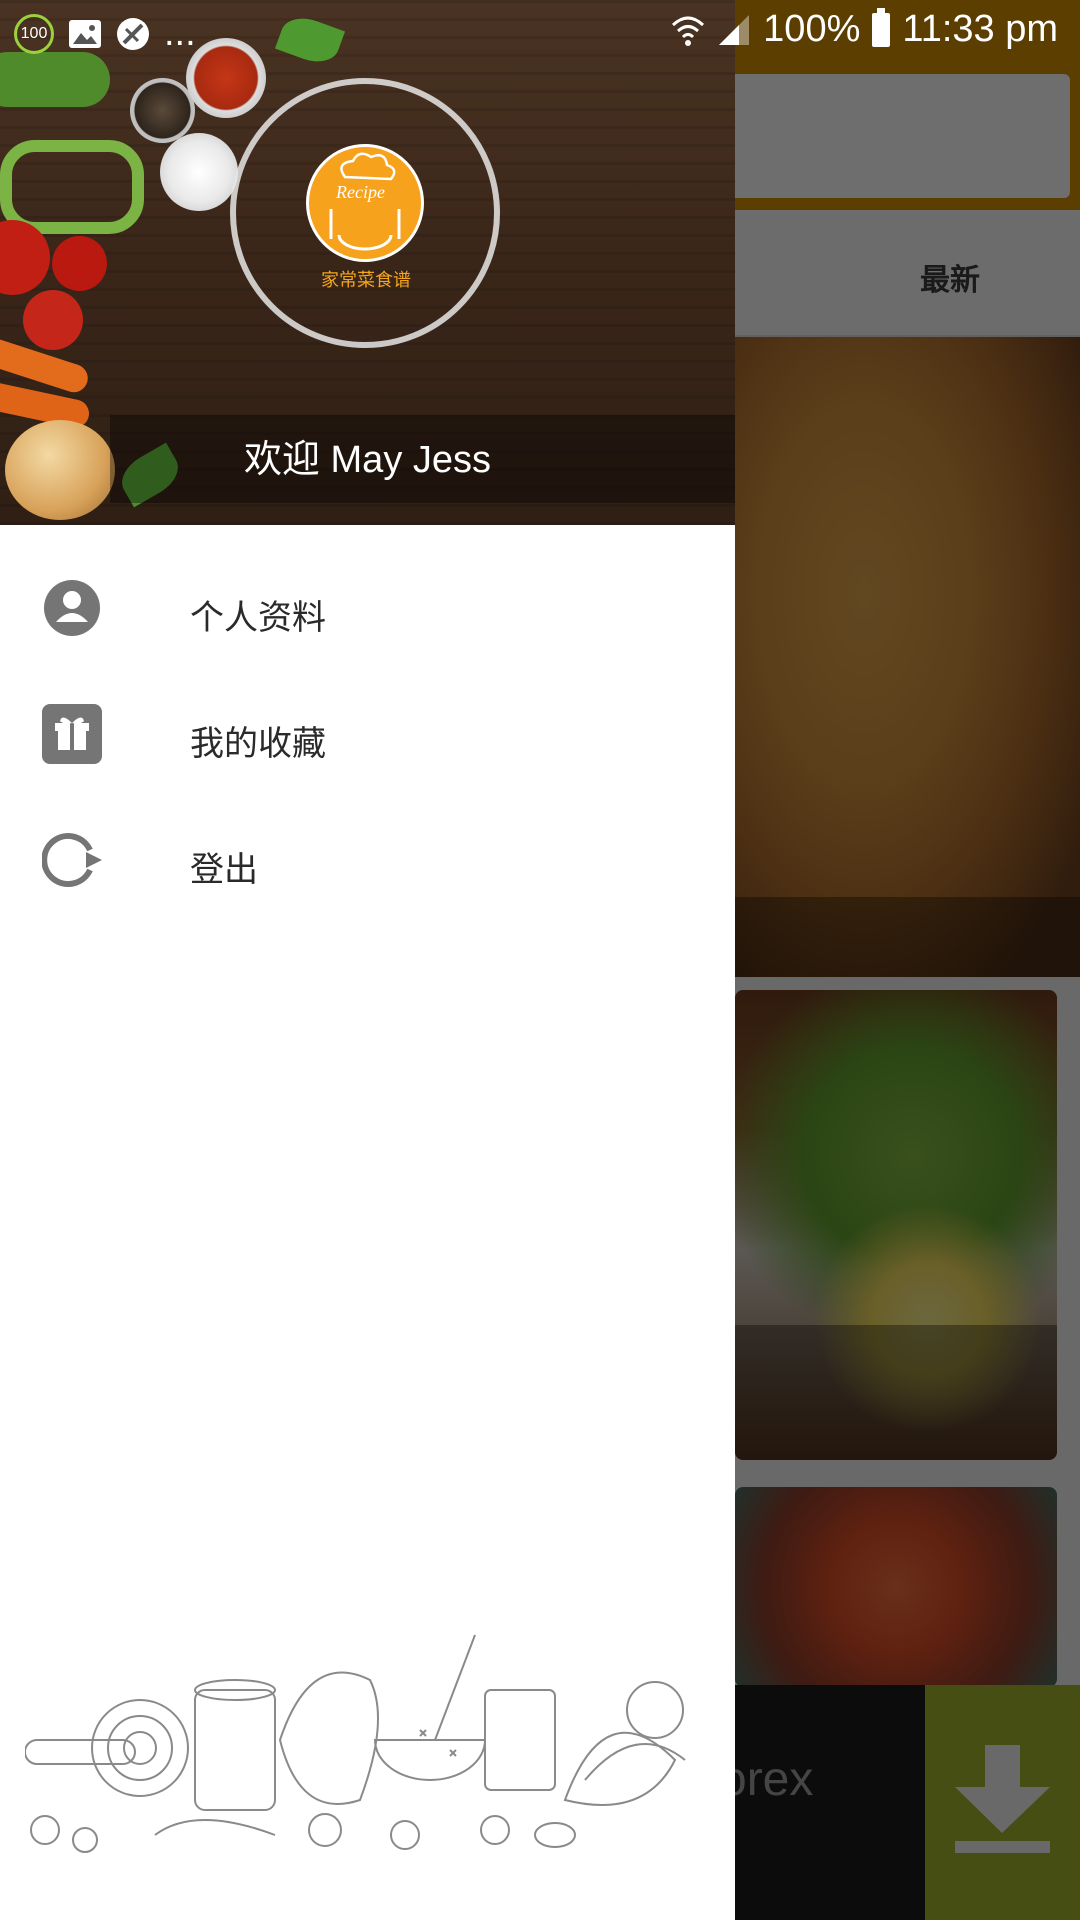 The height and width of the screenshot is (1920, 1080). What do you see at coordinates (162, 110) in the screenshot?
I see `peppercorn-jar-image` at bounding box center [162, 110].